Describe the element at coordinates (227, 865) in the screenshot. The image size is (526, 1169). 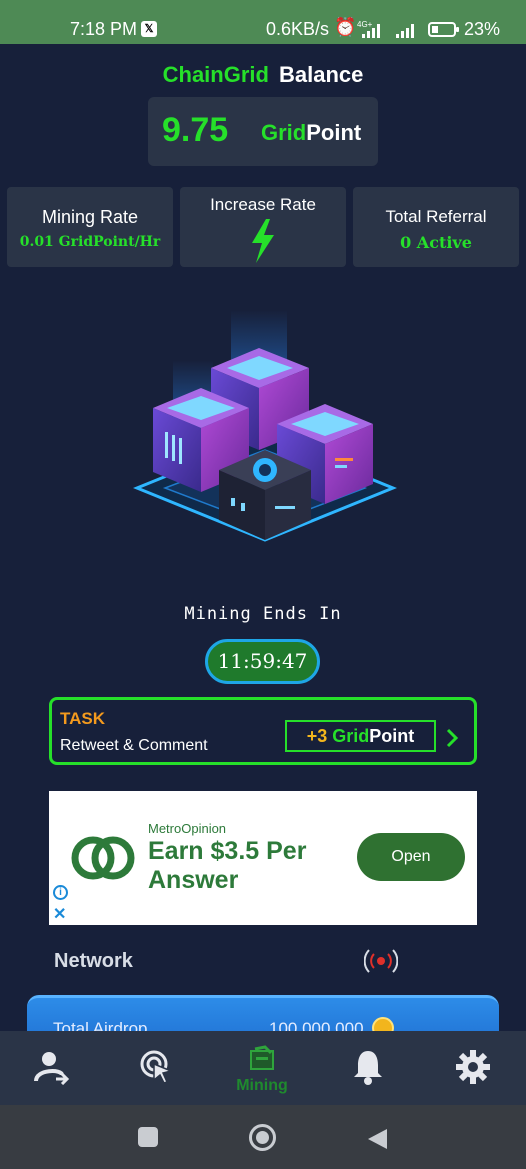
I see `ad-headline: Earn $3.5 Per Answer` at that location.